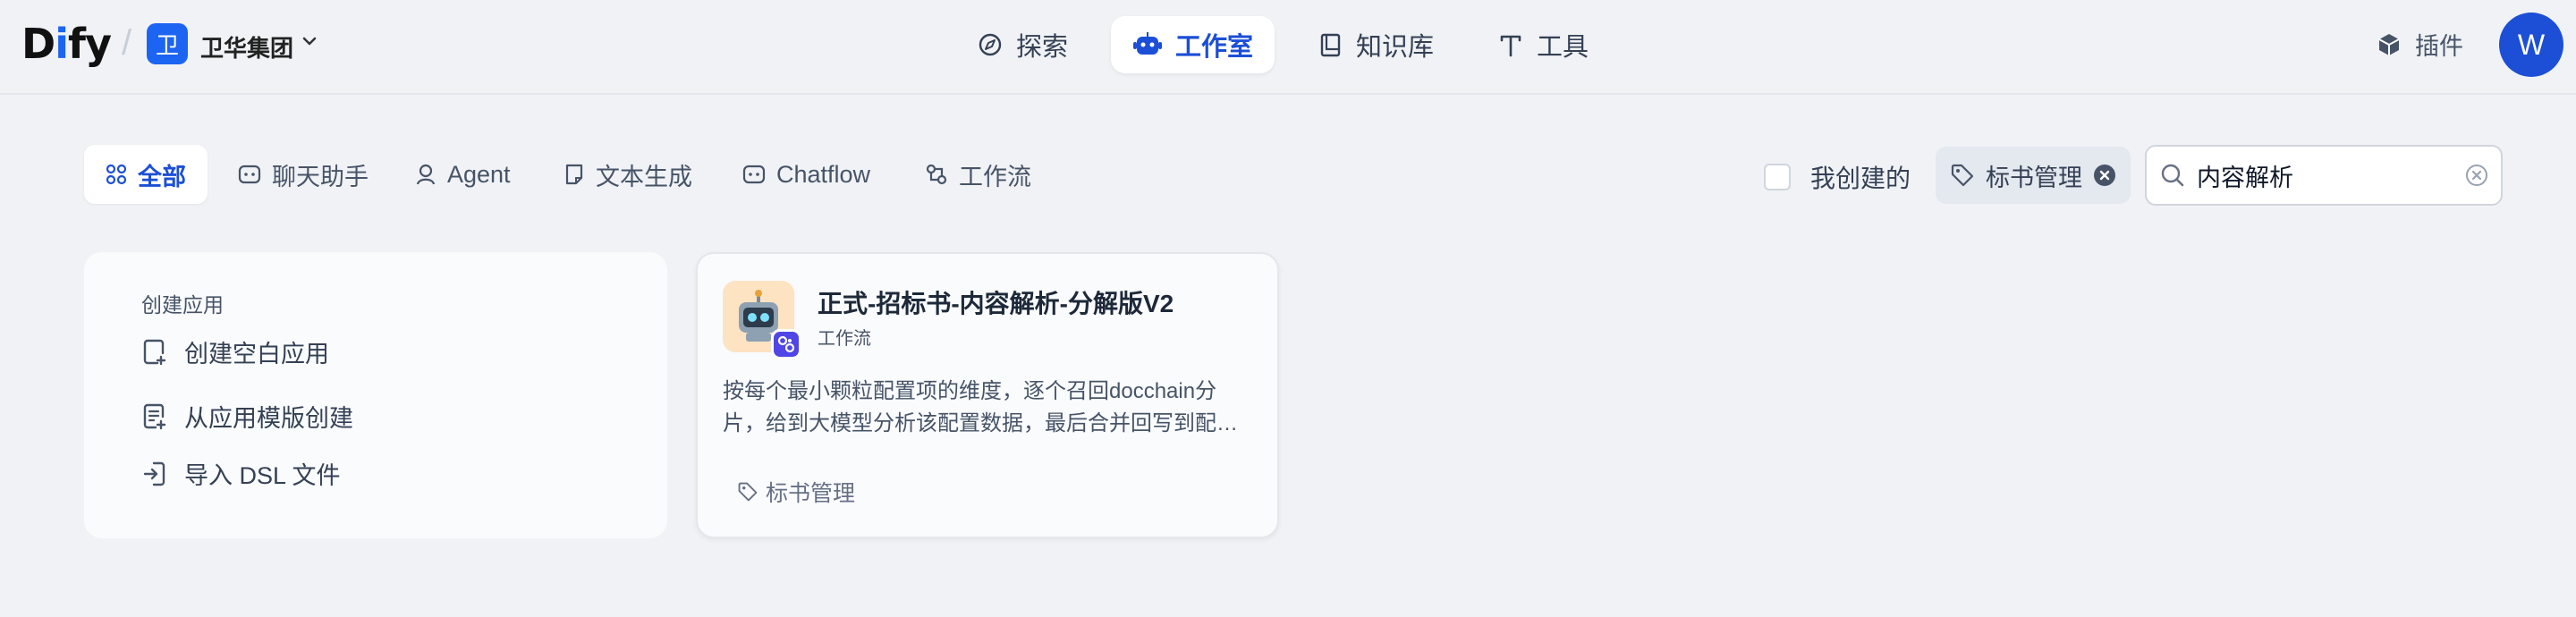  Describe the element at coordinates (182, 305) in the screenshot. I see `create-app-title: 创建应用` at that location.